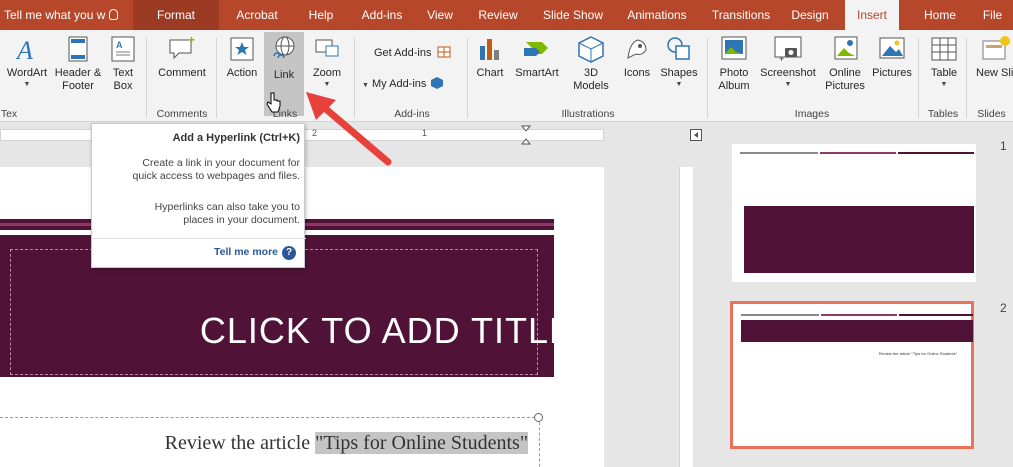 This screenshot has width=1013, height=467. Describe the element at coordinates (940, 15) in the screenshot. I see `tab-home: Home` at that location.